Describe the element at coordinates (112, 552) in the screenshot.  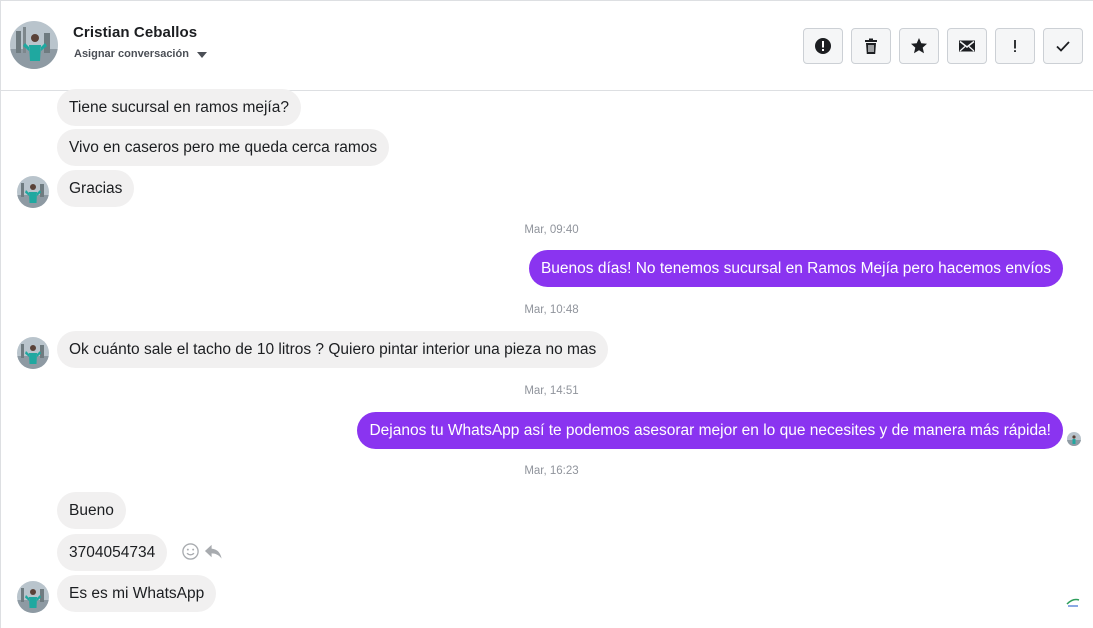
I see `incoming-message: 3704054734` at that location.